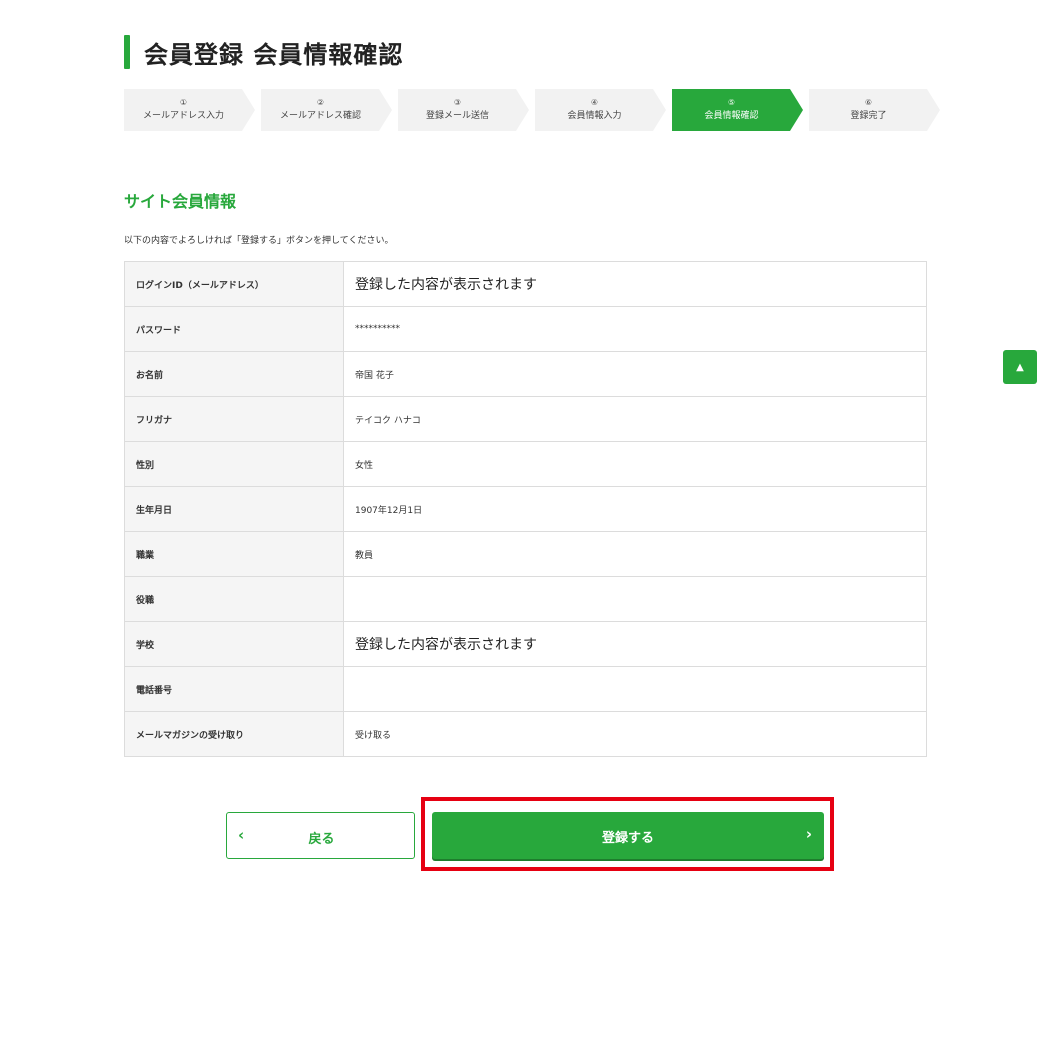 The image size is (1050, 1050). I want to click on title-accent-bar, so click(127, 52).